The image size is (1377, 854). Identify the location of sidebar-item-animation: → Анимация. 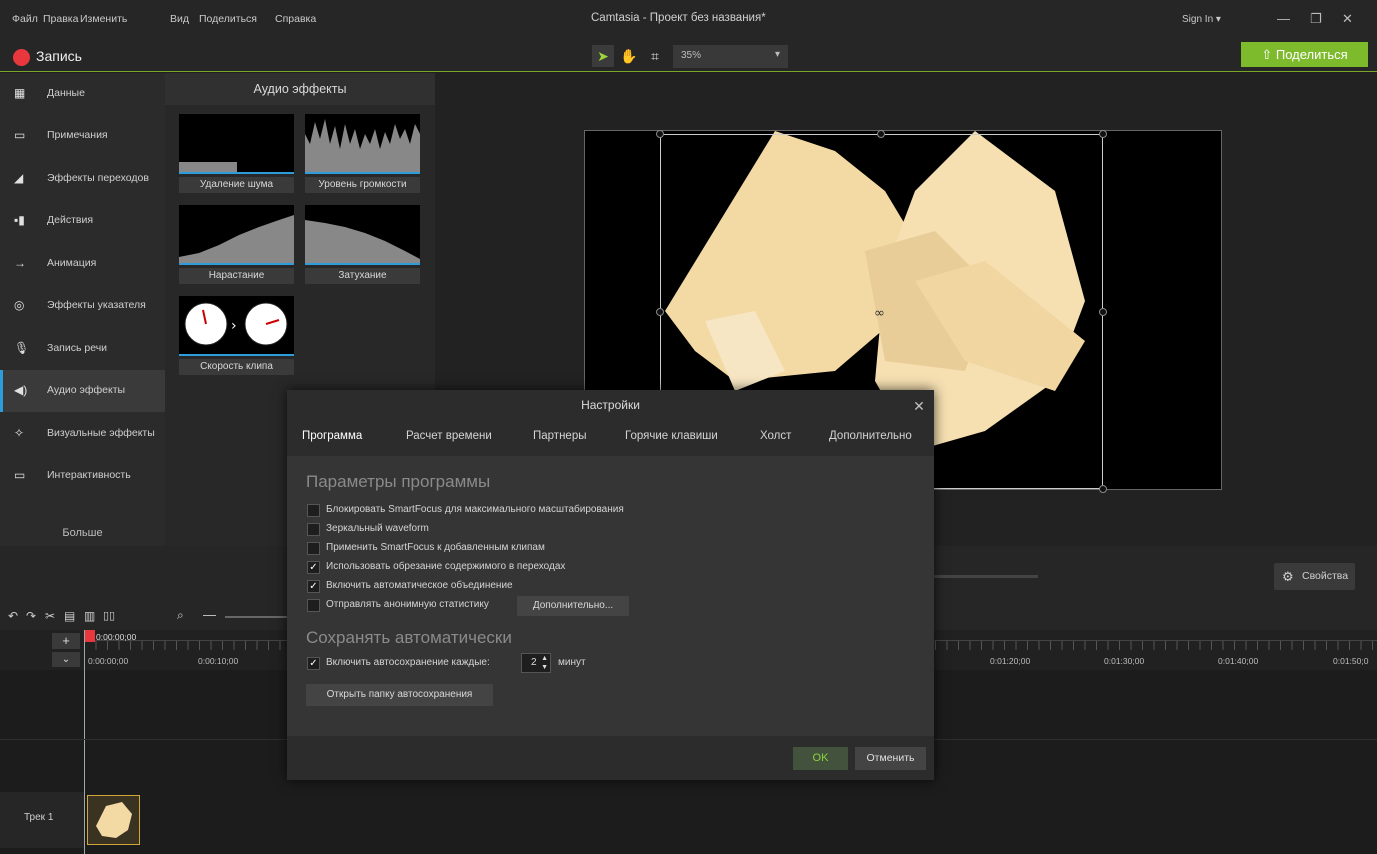
(82, 264).